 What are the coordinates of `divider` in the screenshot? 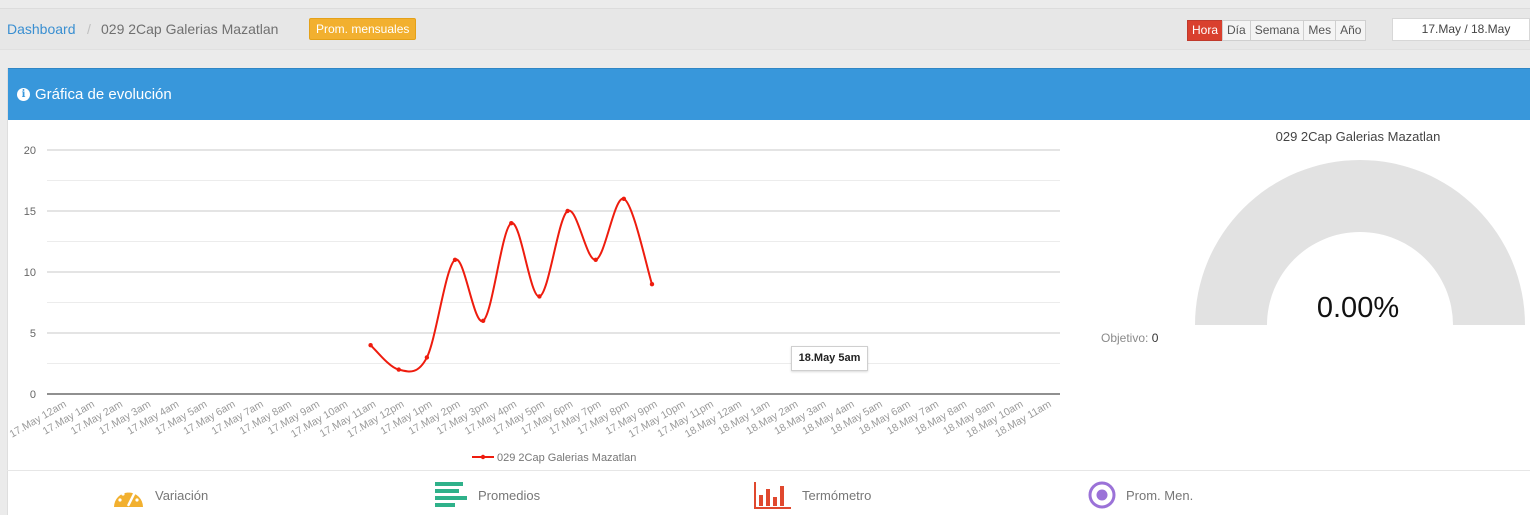 It's located at (768, 470).